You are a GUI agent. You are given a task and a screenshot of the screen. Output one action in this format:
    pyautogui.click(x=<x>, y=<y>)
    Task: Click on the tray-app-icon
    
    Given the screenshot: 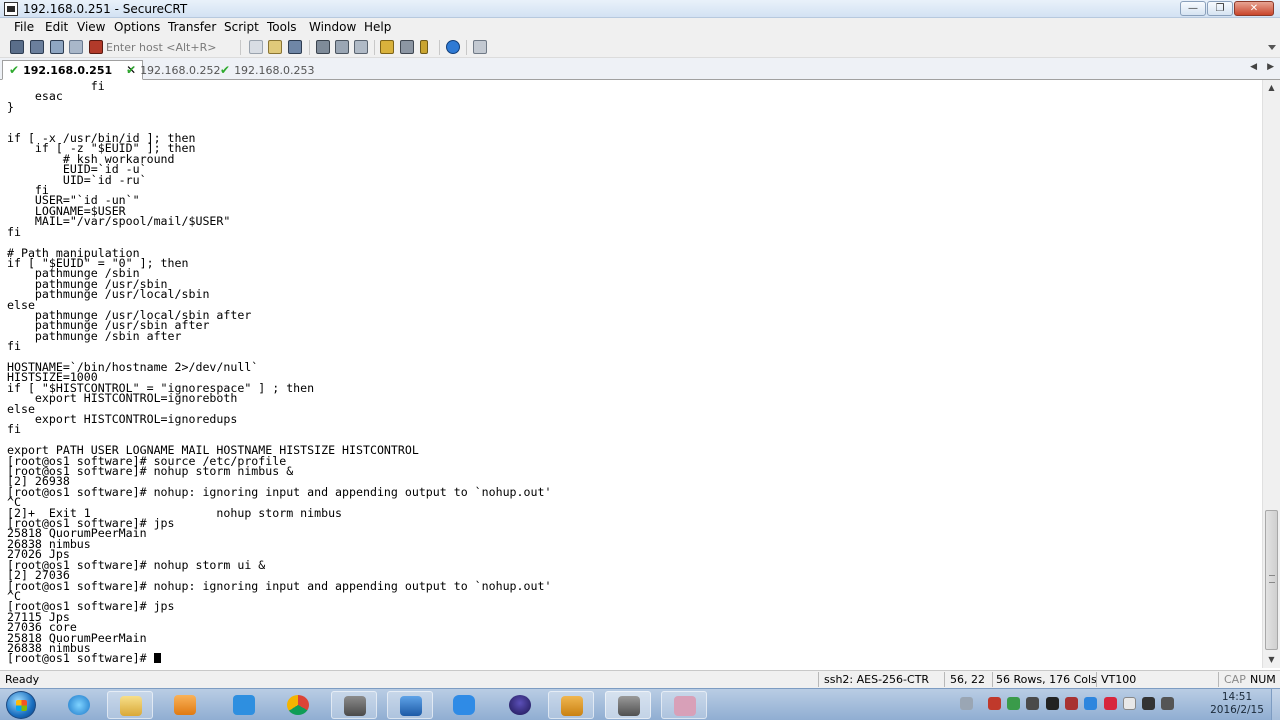 What is the action you would take?
    pyautogui.click(x=1052, y=703)
    